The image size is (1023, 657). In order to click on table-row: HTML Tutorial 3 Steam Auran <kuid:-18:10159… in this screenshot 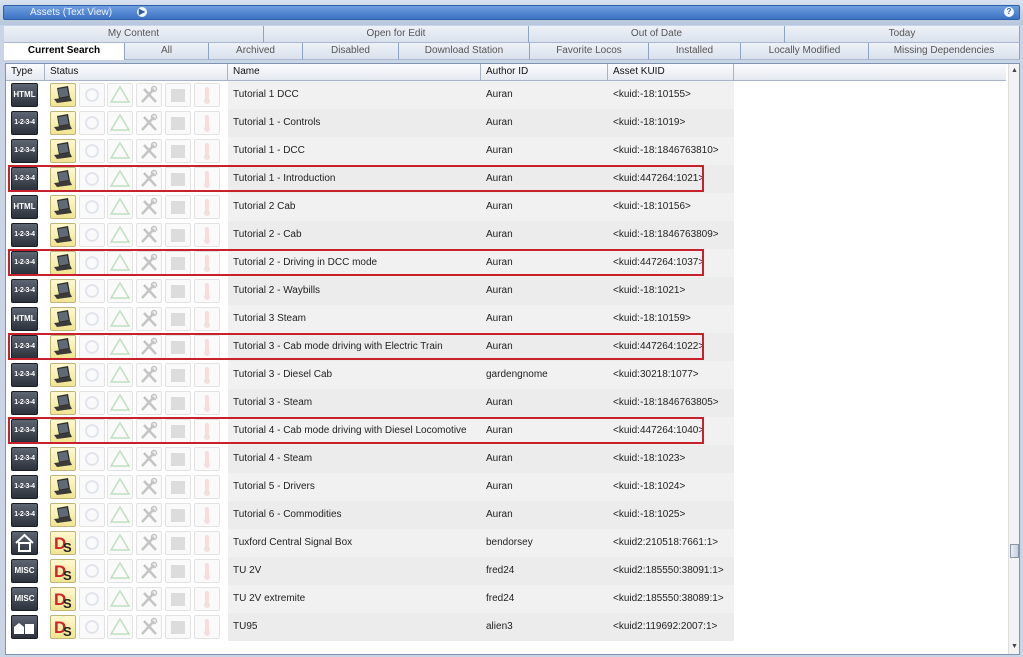, I will do `click(506, 319)`.